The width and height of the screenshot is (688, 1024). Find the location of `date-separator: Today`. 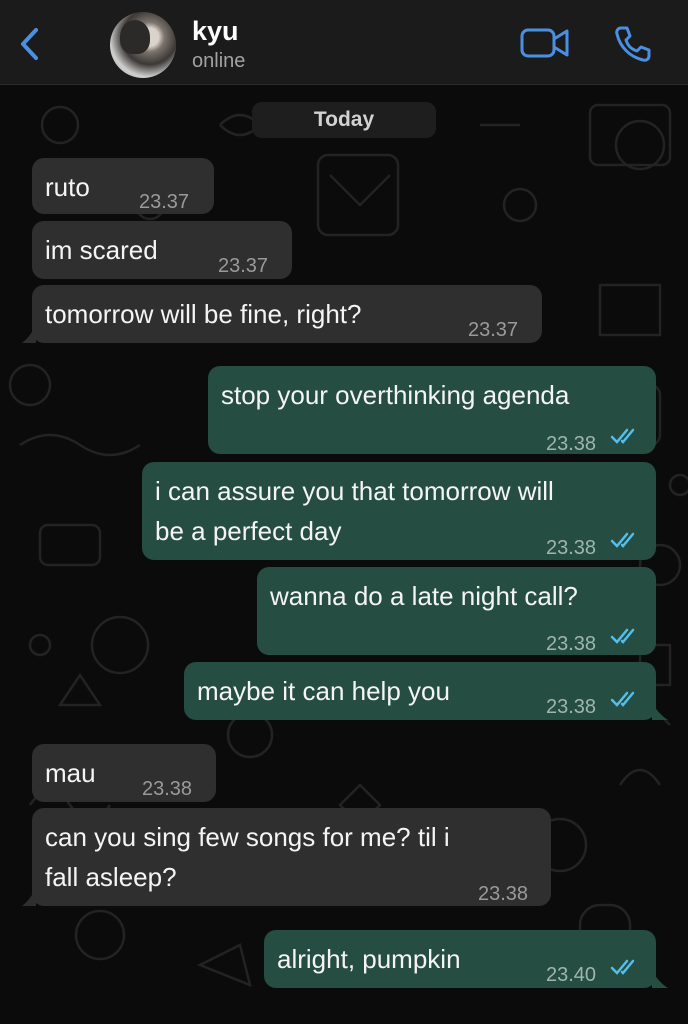

date-separator: Today is located at coordinates (344, 120).